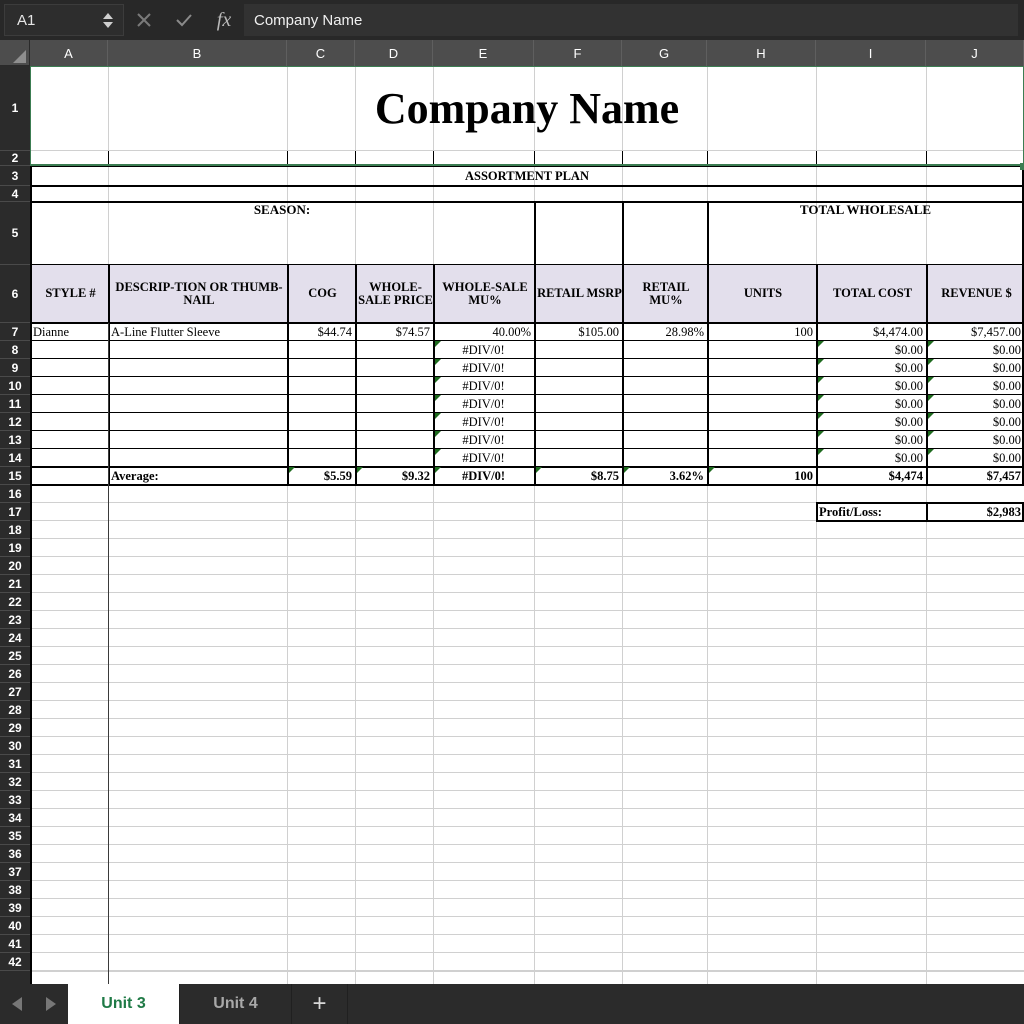 The image size is (1024, 1024). What do you see at coordinates (761, 350) in the screenshot?
I see `cell-h8` at bounding box center [761, 350].